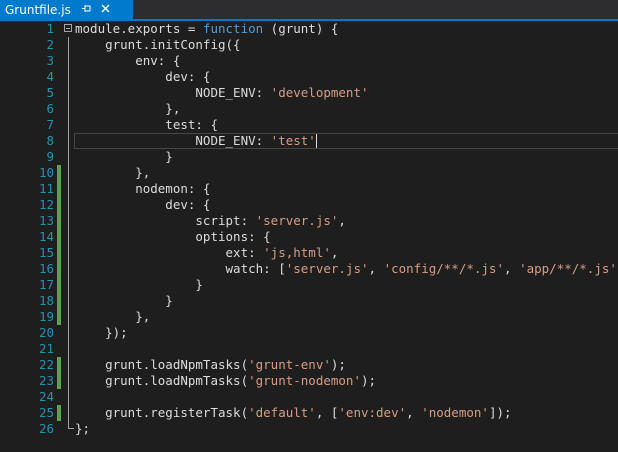 This screenshot has height=452, width=618. Describe the element at coordinates (127, 61) in the screenshot. I see `line-code: env: {` at that location.